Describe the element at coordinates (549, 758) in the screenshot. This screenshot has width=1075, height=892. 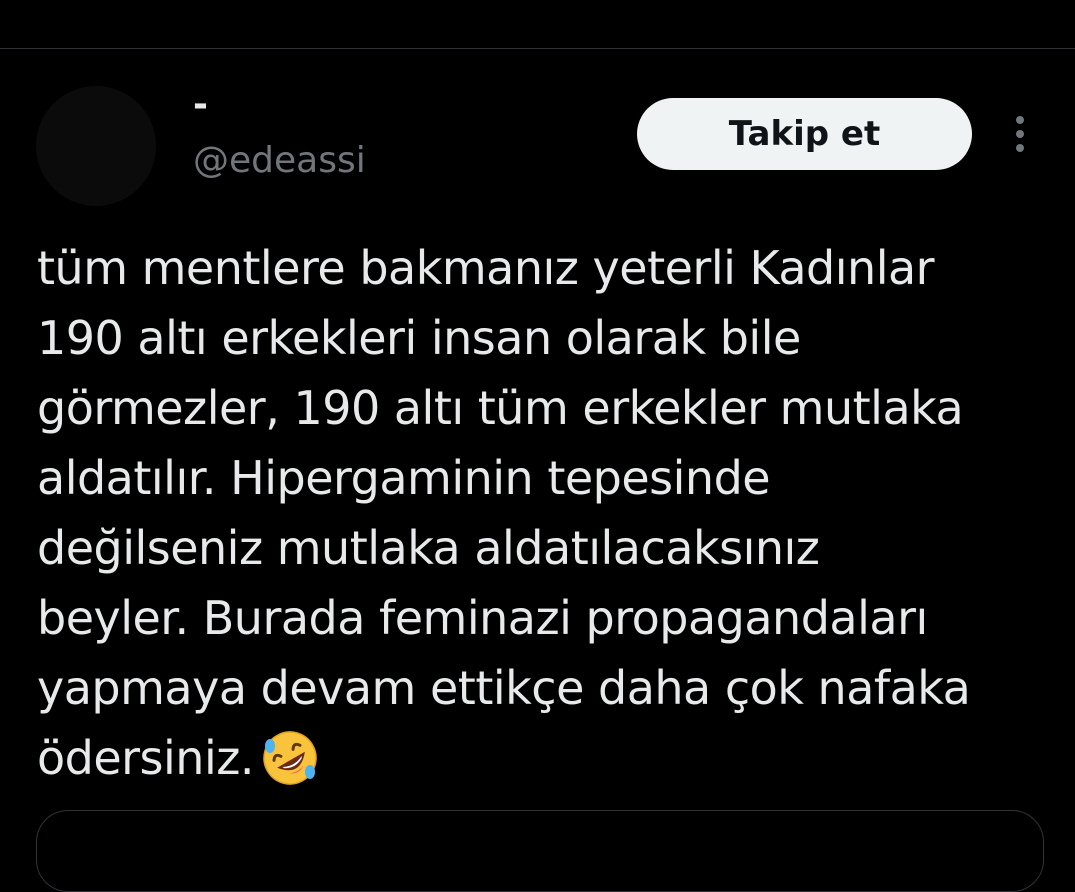
I see `tweet-last-line: ödersiniz.` at that location.